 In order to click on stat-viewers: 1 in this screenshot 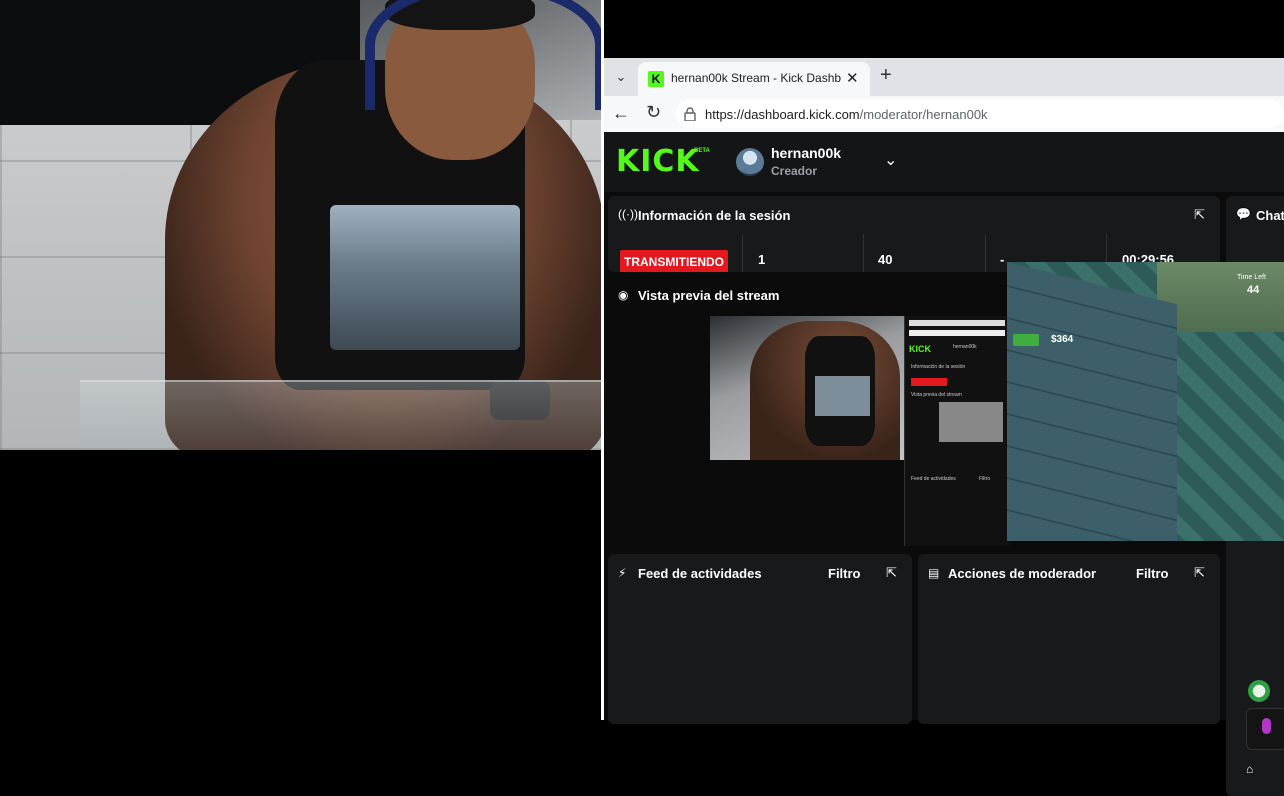, I will do `click(762, 259)`.